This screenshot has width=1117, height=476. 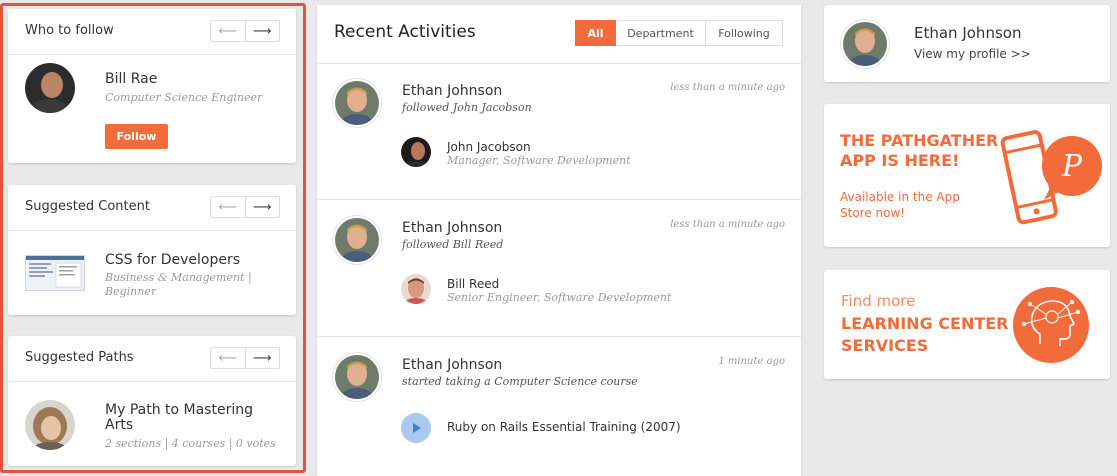 I want to click on phone-app-icon: P, so click(x=1055, y=176).